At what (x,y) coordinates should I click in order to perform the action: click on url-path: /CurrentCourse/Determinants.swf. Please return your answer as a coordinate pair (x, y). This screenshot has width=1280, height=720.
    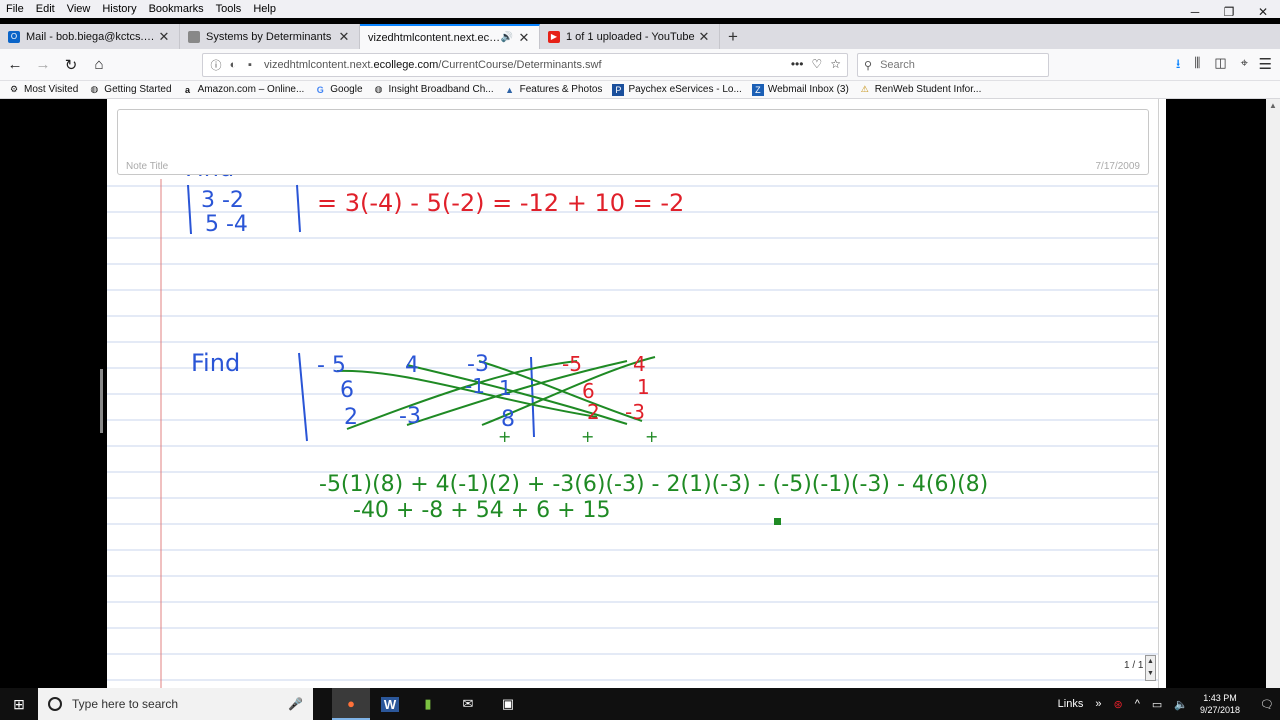
    Looking at the image, I should click on (520, 65).